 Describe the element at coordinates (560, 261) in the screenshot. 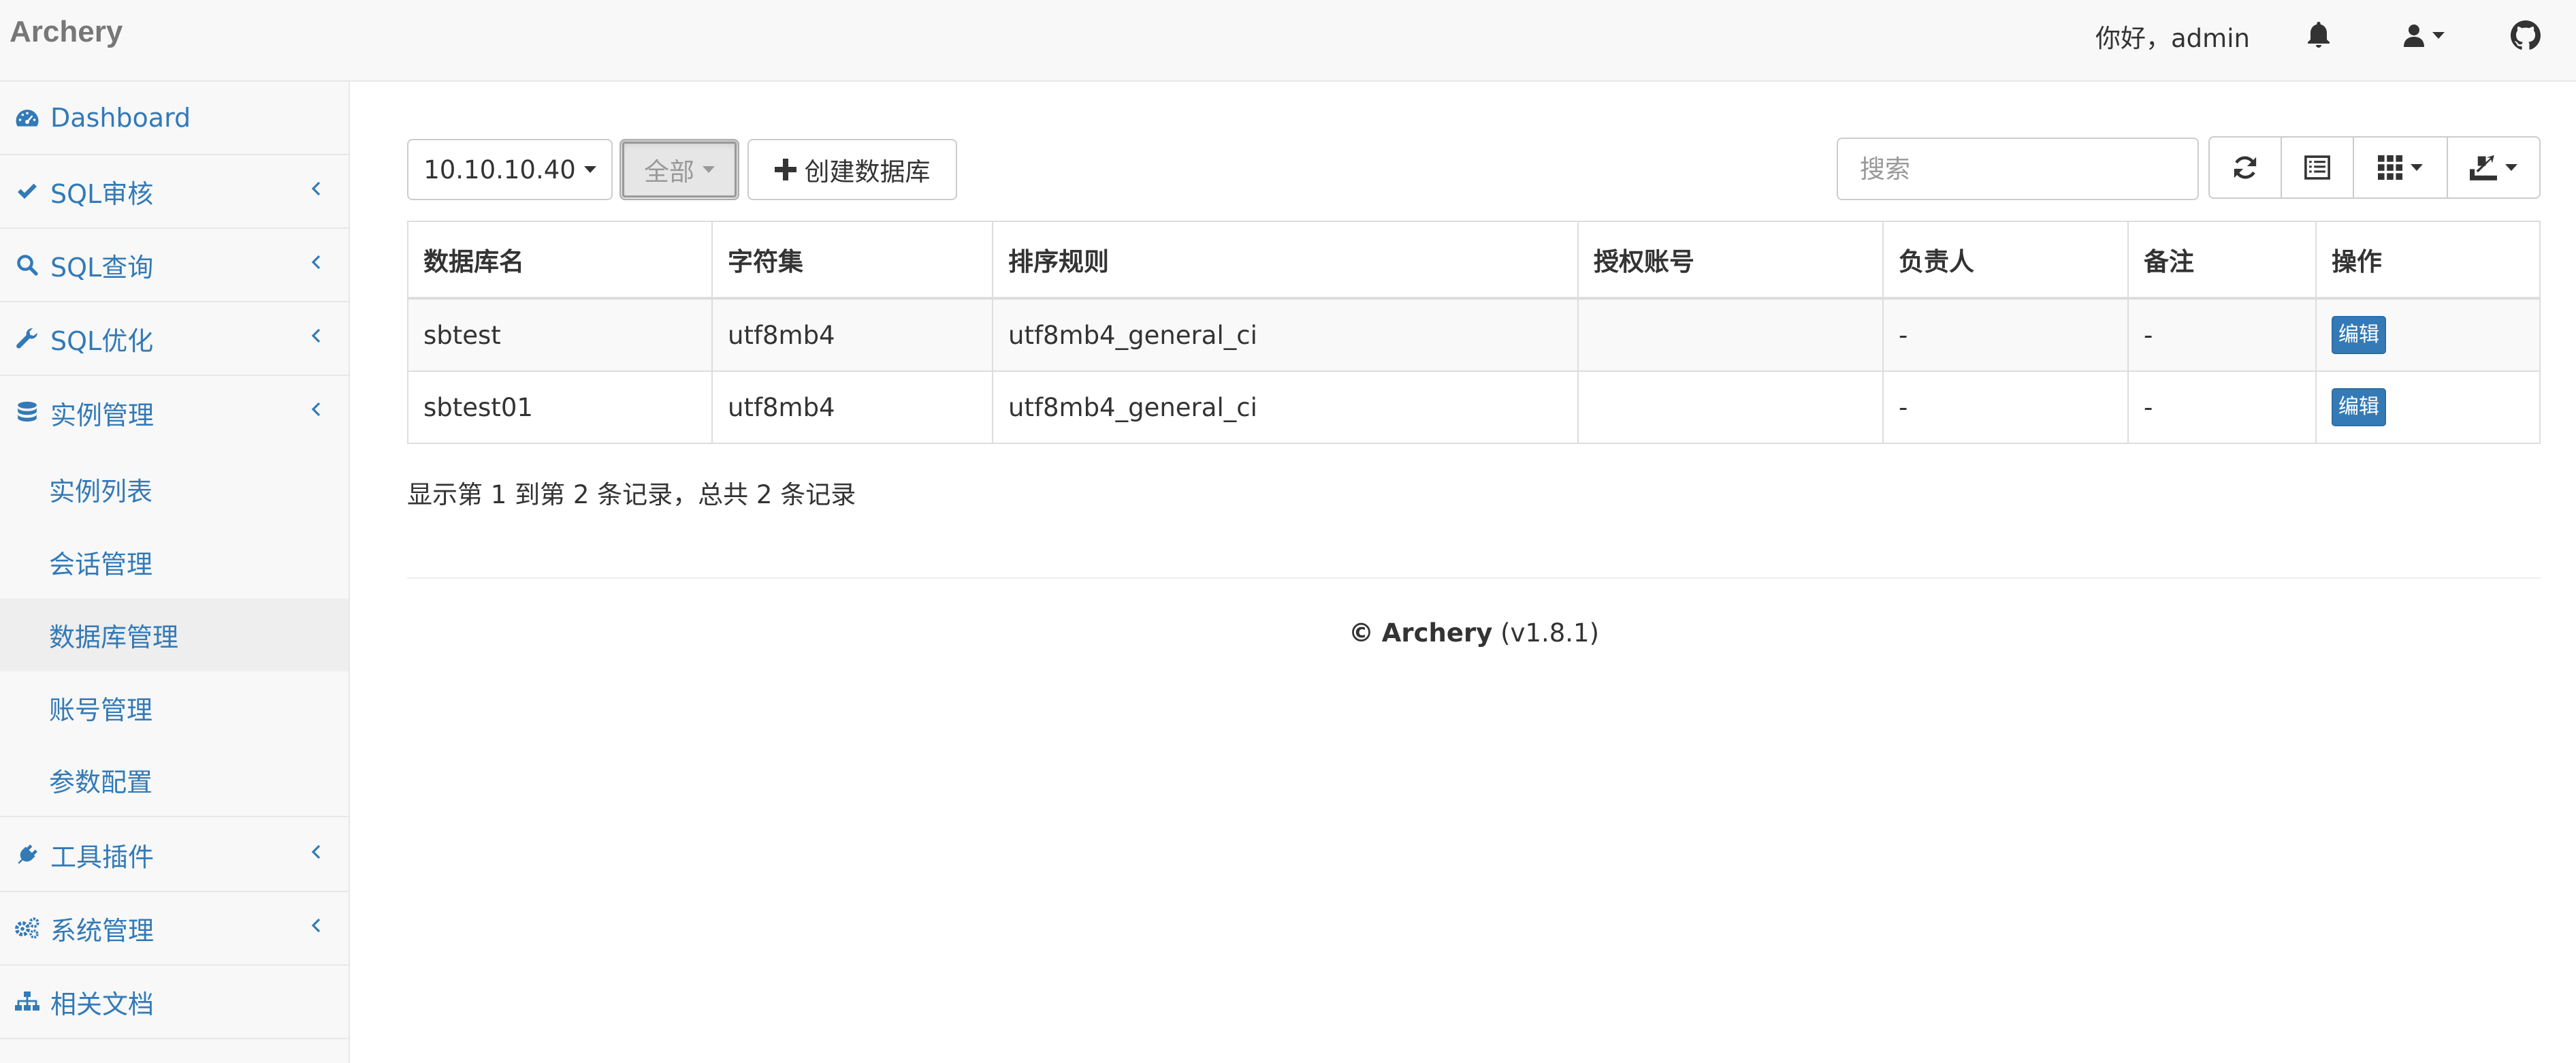

I see `column-header-db-name: 数据库名` at that location.